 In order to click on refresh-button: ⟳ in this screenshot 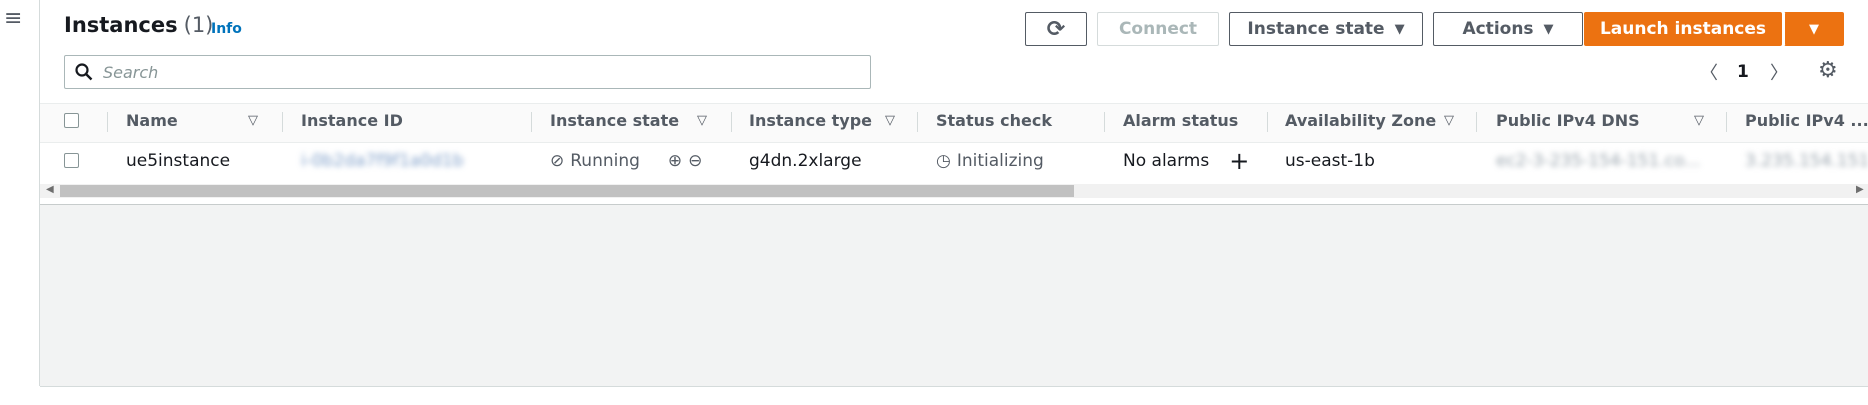, I will do `click(1056, 29)`.